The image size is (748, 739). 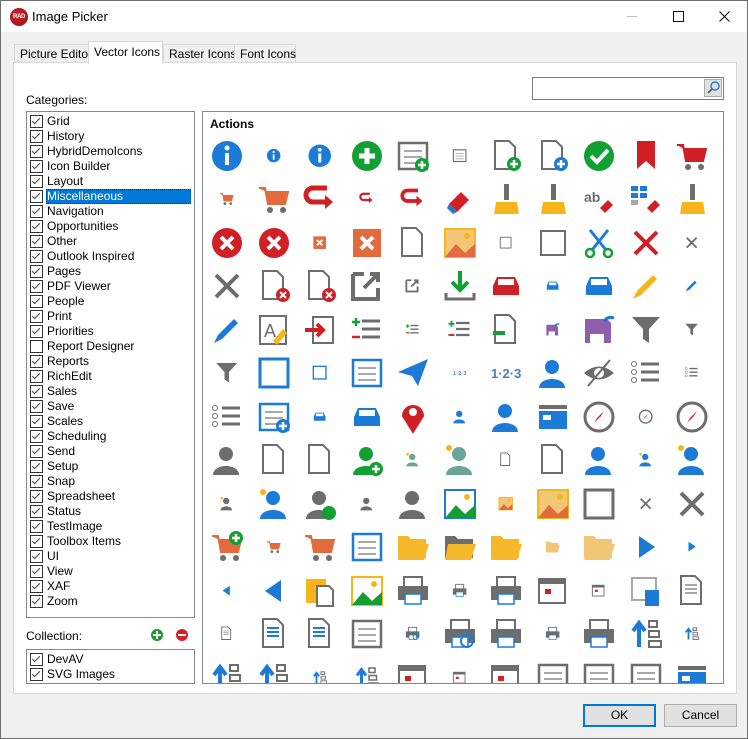 What do you see at coordinates (109, 571) in the screenshot?
I see `list-item: View` at bounding box center [109, 571].